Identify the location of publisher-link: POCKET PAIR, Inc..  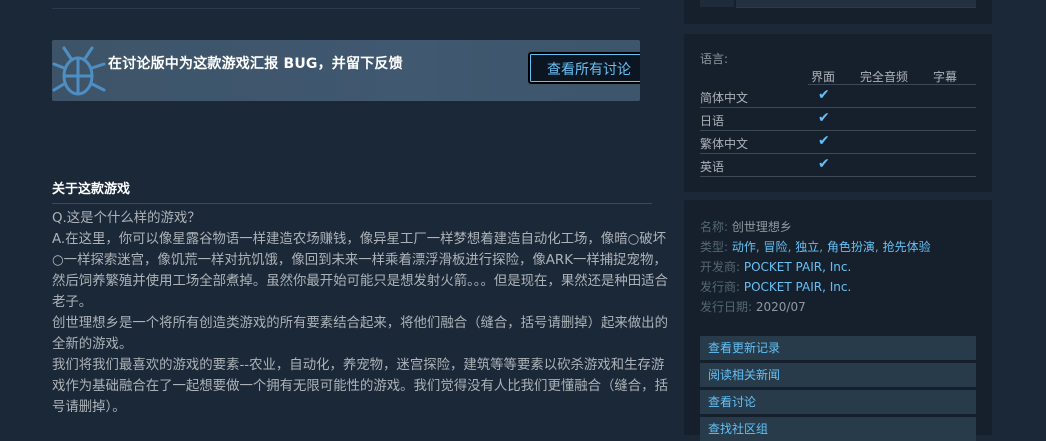
(797, 287).